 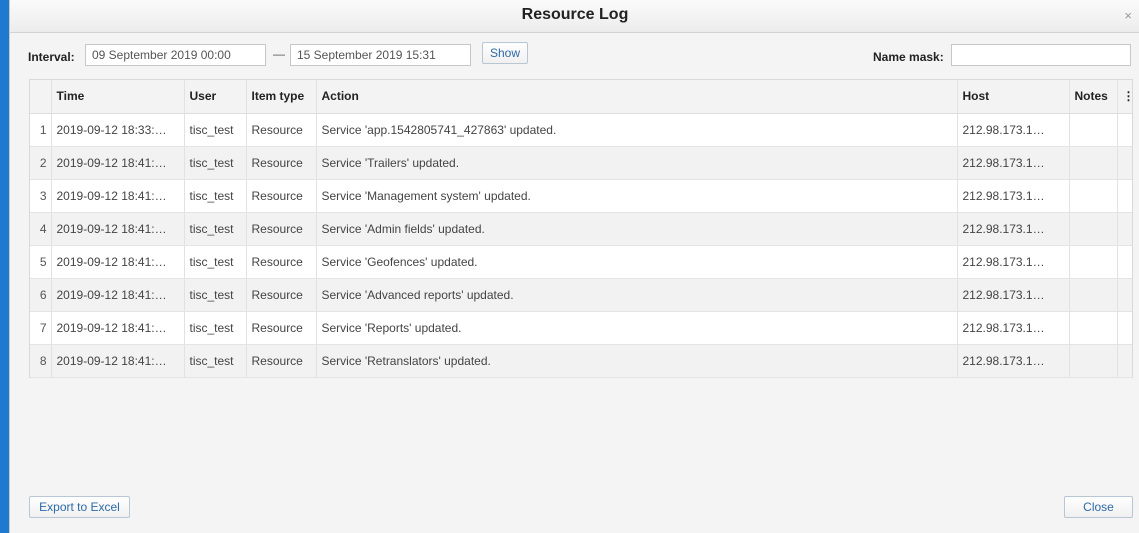 What do you see at coordinates (380, 55) in the screenshot?
I see `interval-to-field: 15 September 2019 15:31` at bounding box center [380, 55].